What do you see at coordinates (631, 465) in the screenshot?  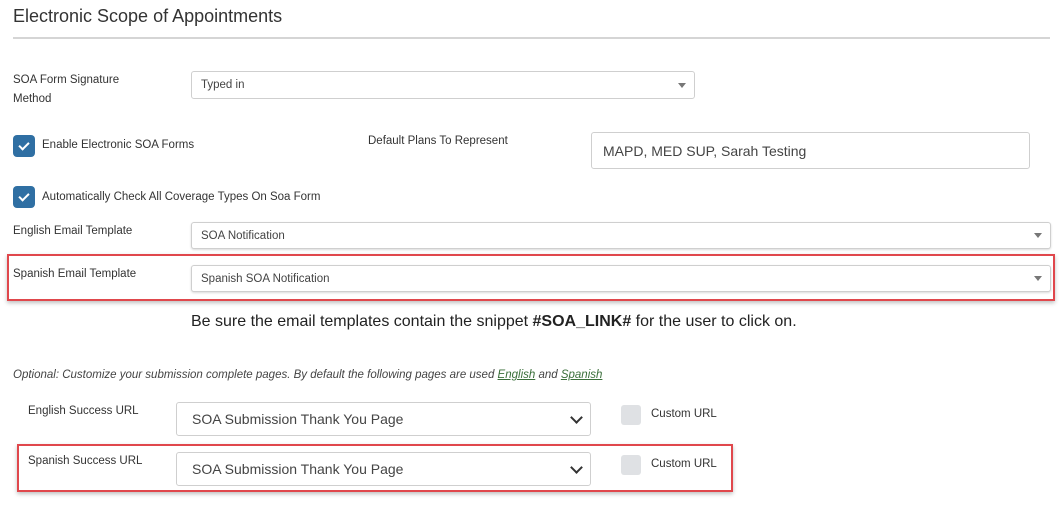 I see `spanish-custom-url-checkbox` at bounding box center [631, 465].